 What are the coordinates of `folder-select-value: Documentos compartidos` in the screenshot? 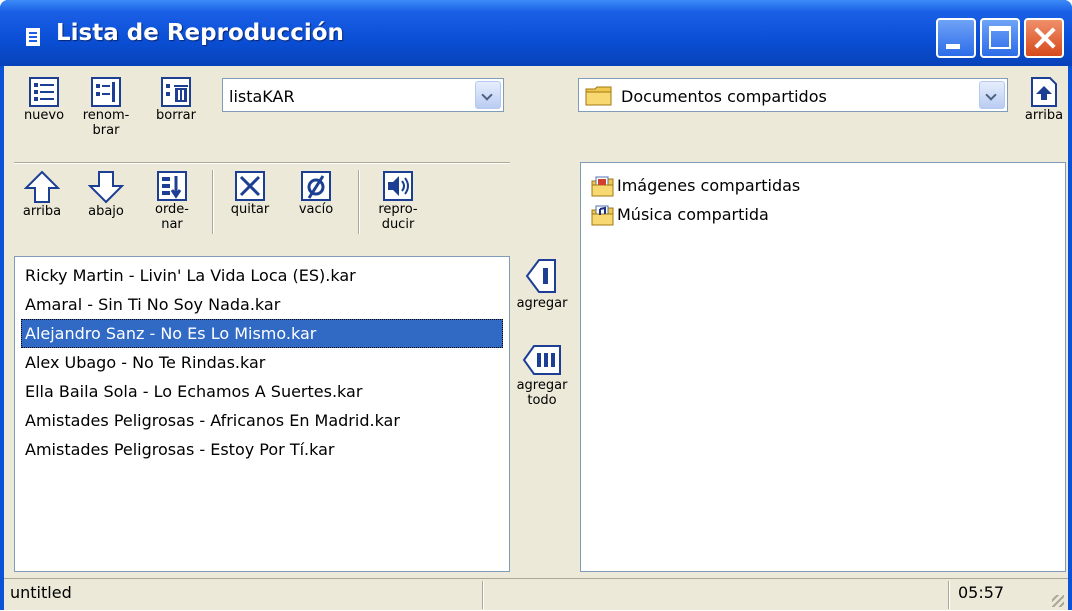 It's located at (724, 96).